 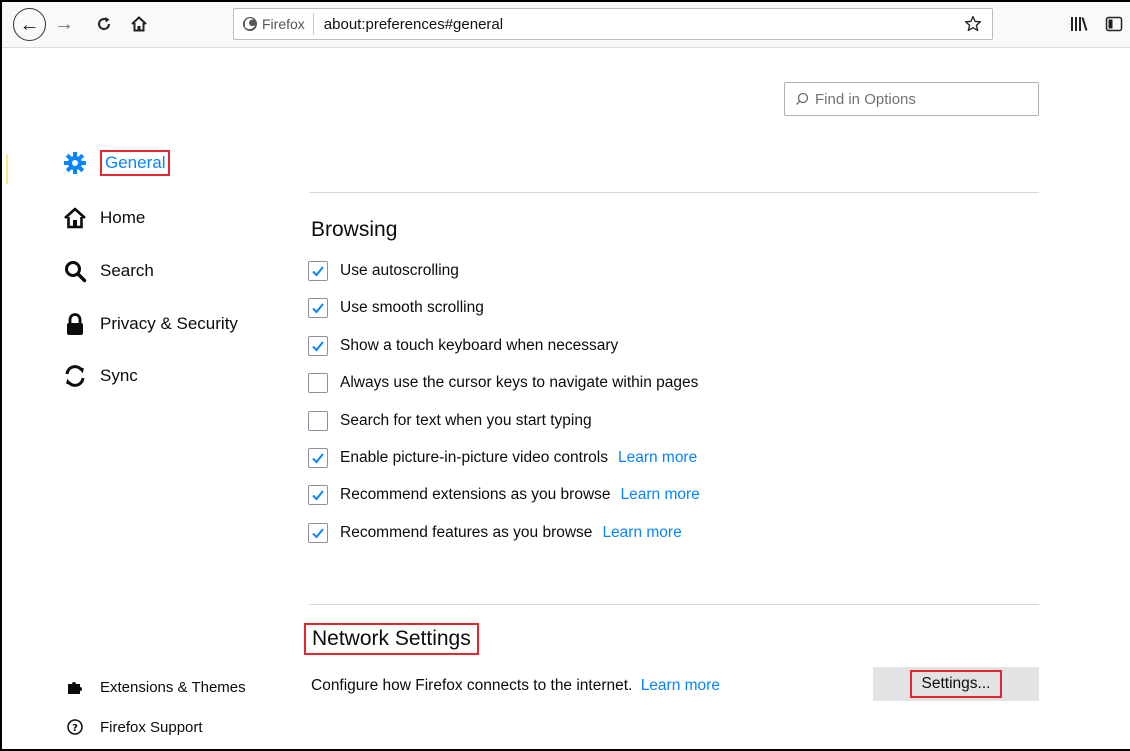 I want to click on reload-icon, so click(x=104, y=23).